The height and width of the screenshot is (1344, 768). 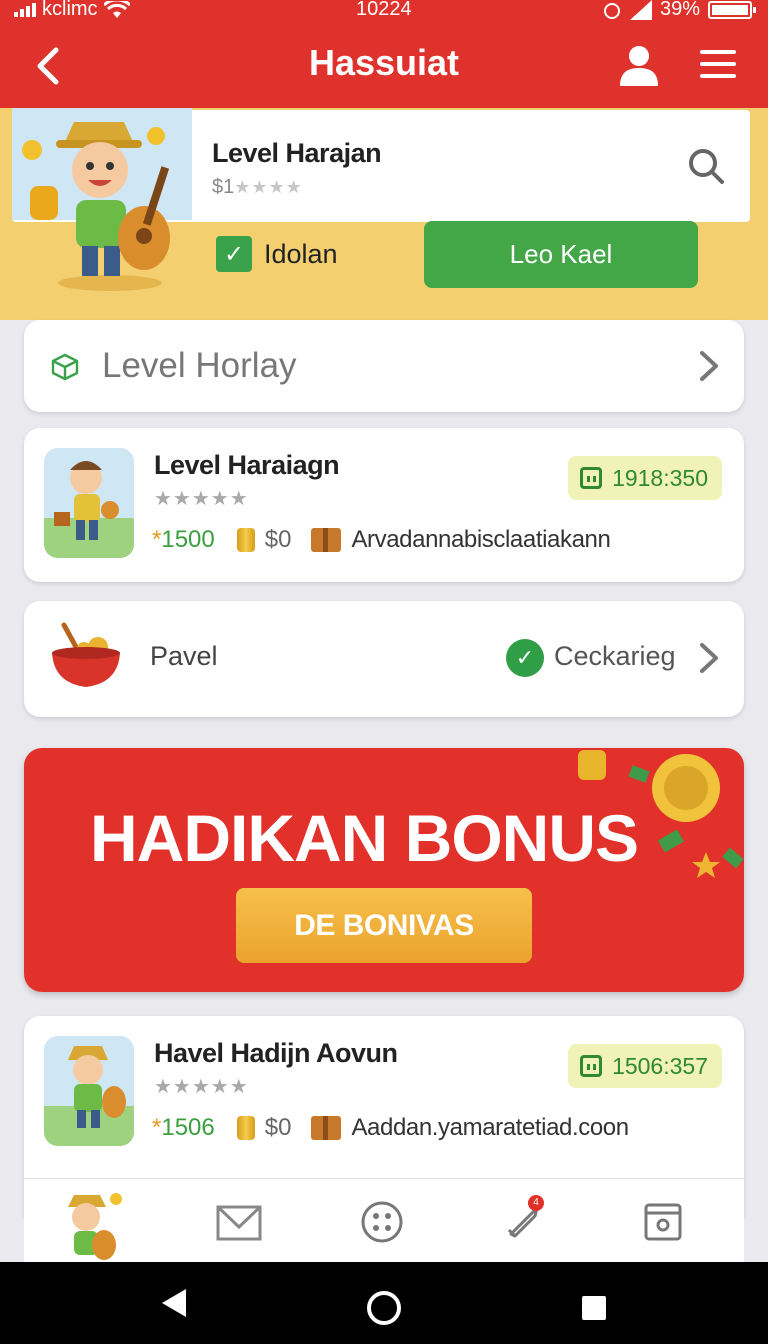 I want to click on search-placeholder: Level Horlay, so click(x=199, y=365).